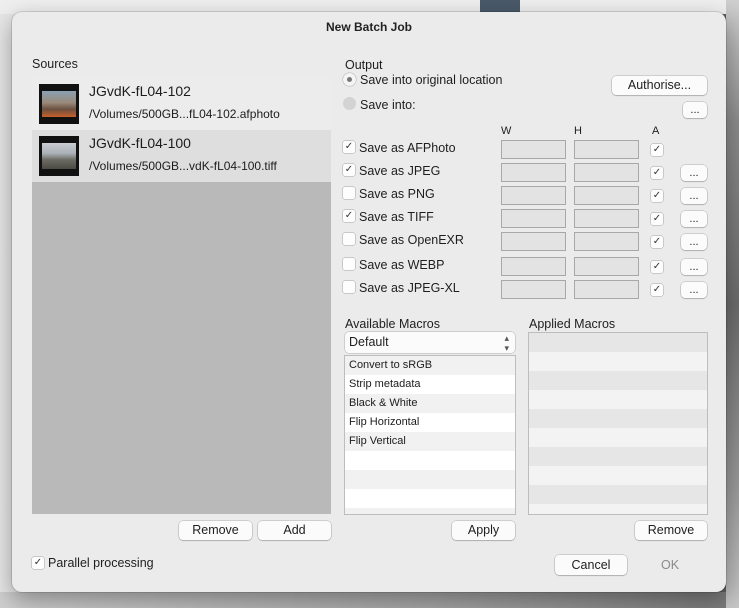 The image size is (739, 608). I want to click on desktop-right-strip, so click(732, 304).